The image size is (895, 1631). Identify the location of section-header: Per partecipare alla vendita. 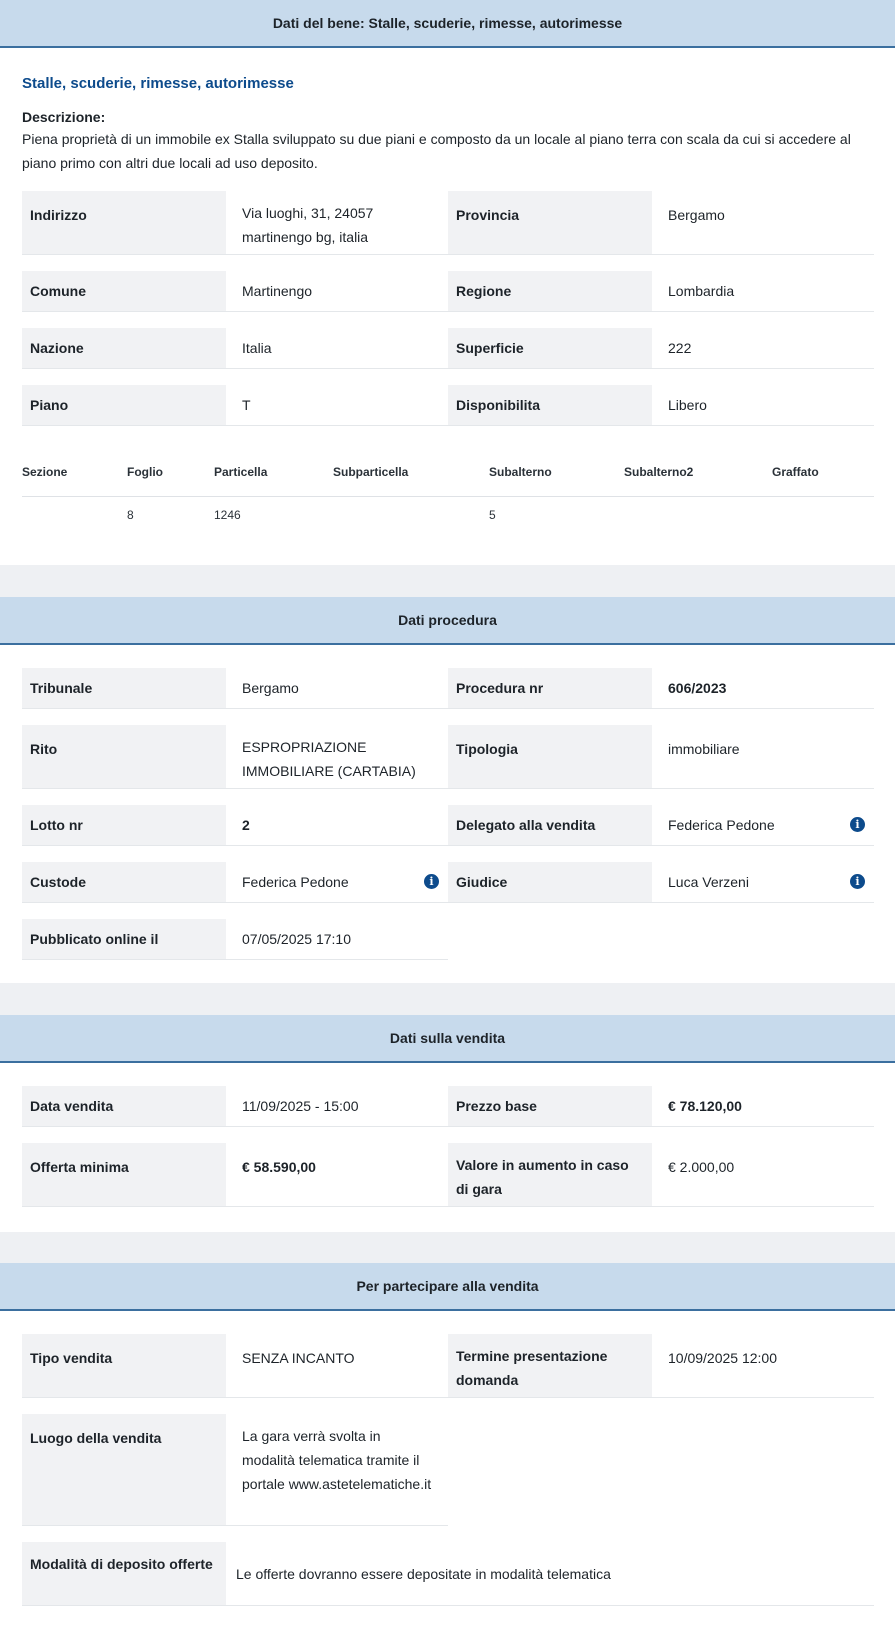
(447, 1287).